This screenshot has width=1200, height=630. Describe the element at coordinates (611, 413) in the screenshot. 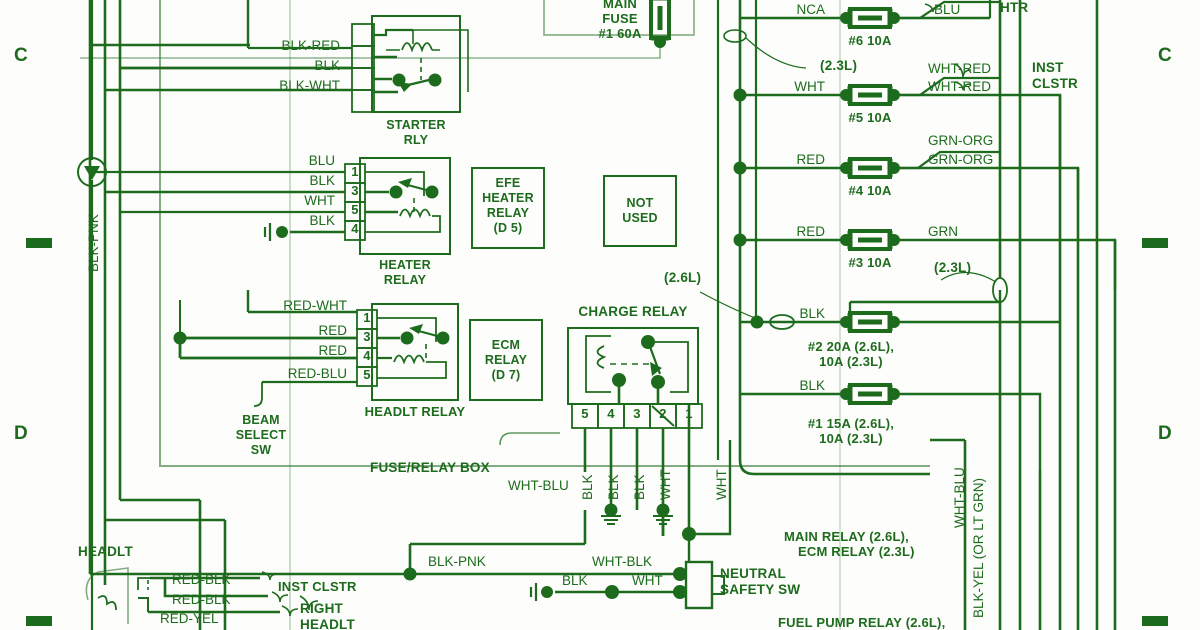

I see `charge-relay-pin-4: 4` at that location.